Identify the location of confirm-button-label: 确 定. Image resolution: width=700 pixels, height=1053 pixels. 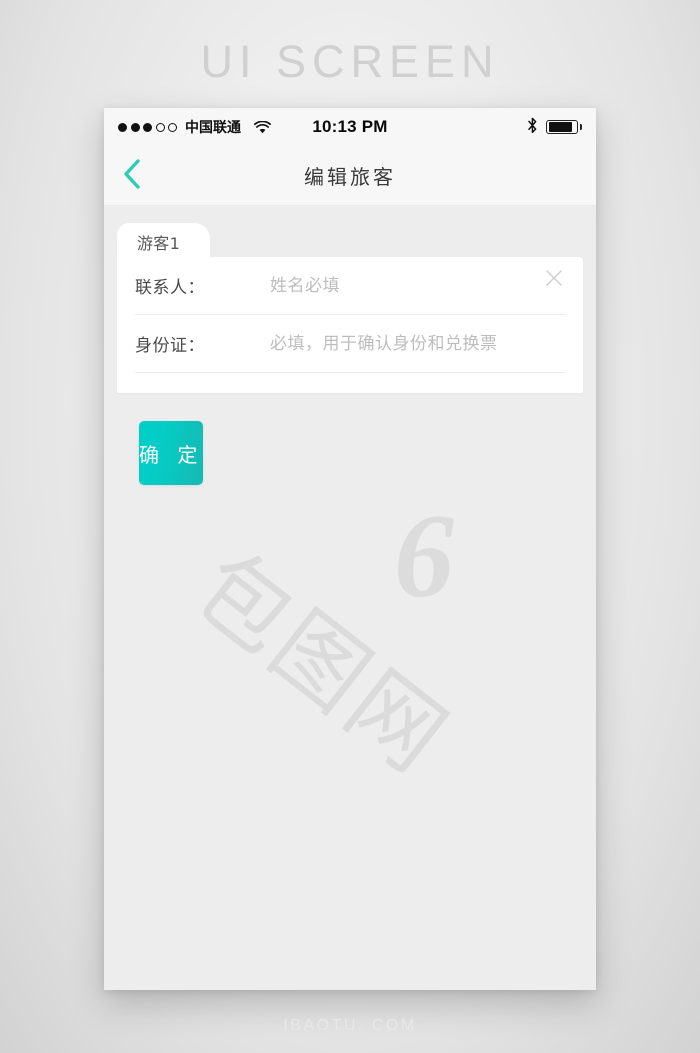
(171, 454).